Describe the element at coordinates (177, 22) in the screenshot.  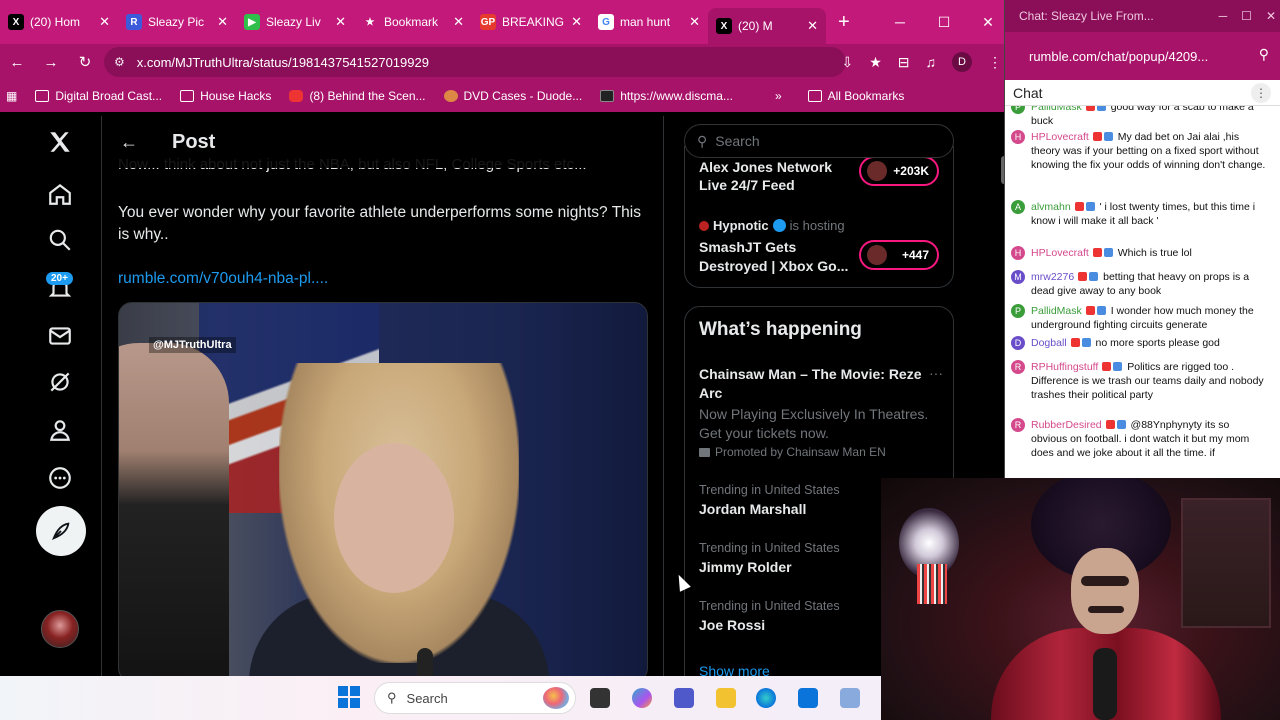
I see `browser-tab: R Sleazy Pic ✕` at that location.